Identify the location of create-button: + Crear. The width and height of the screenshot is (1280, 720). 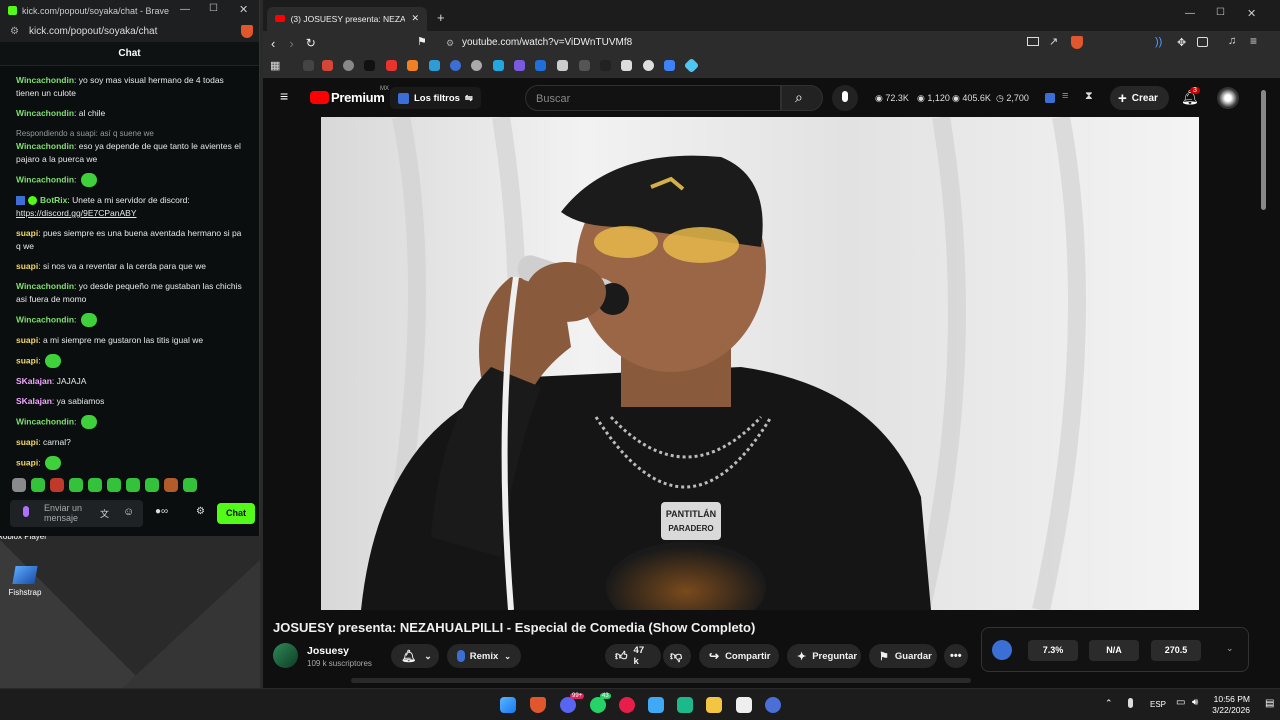
(1139, 98).